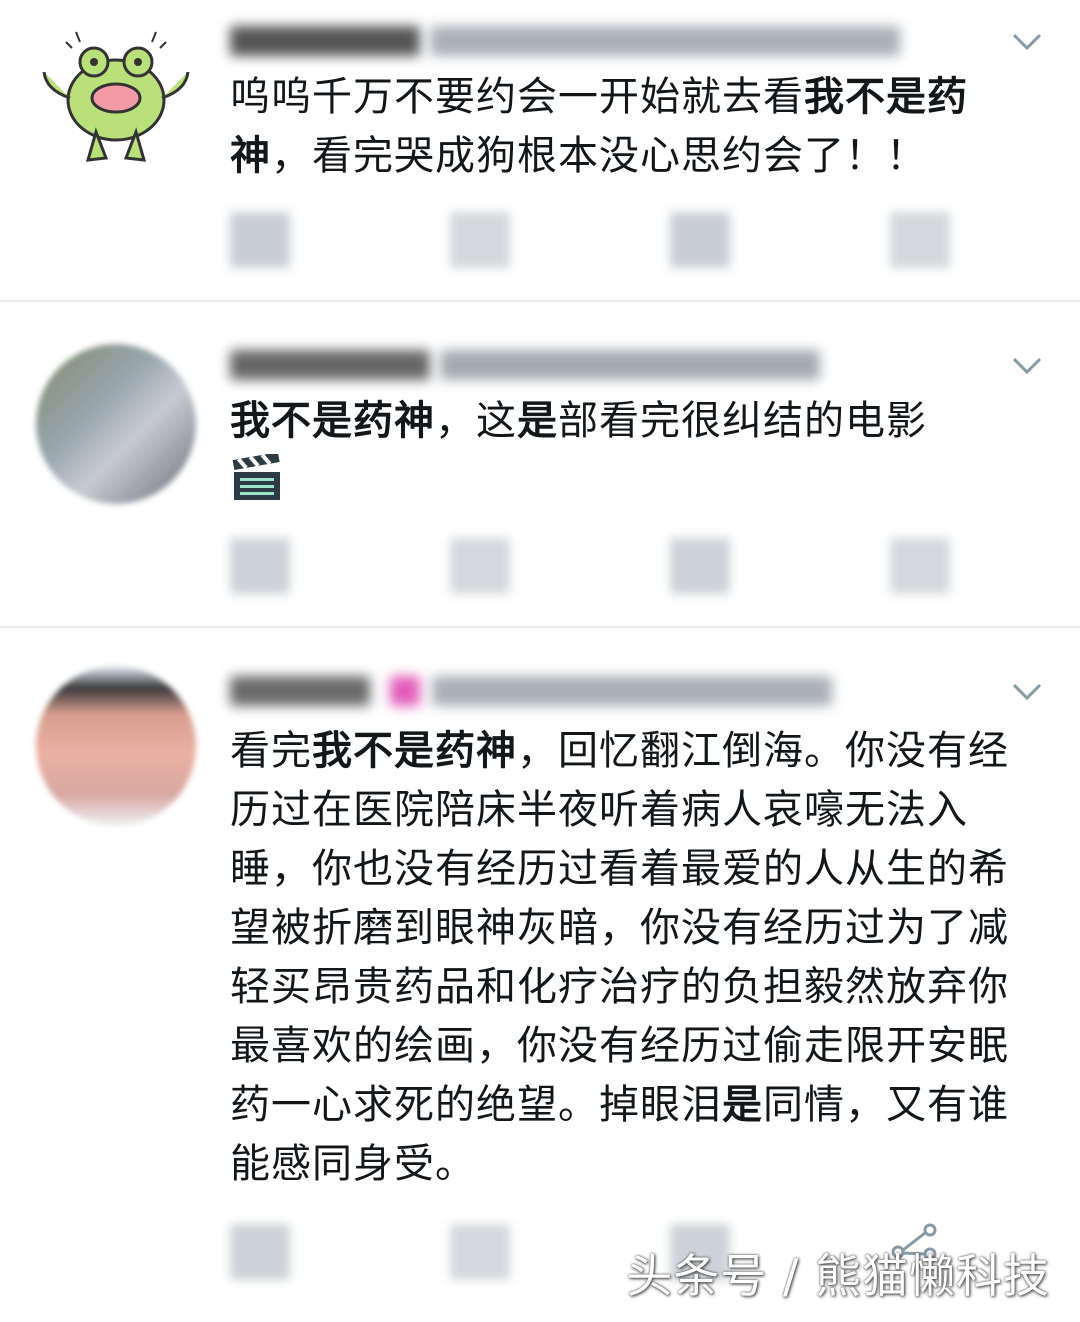  Describe the element at coordinates (116, 746) in the screenshot. I see `pixelated-face-avatar` at that location.